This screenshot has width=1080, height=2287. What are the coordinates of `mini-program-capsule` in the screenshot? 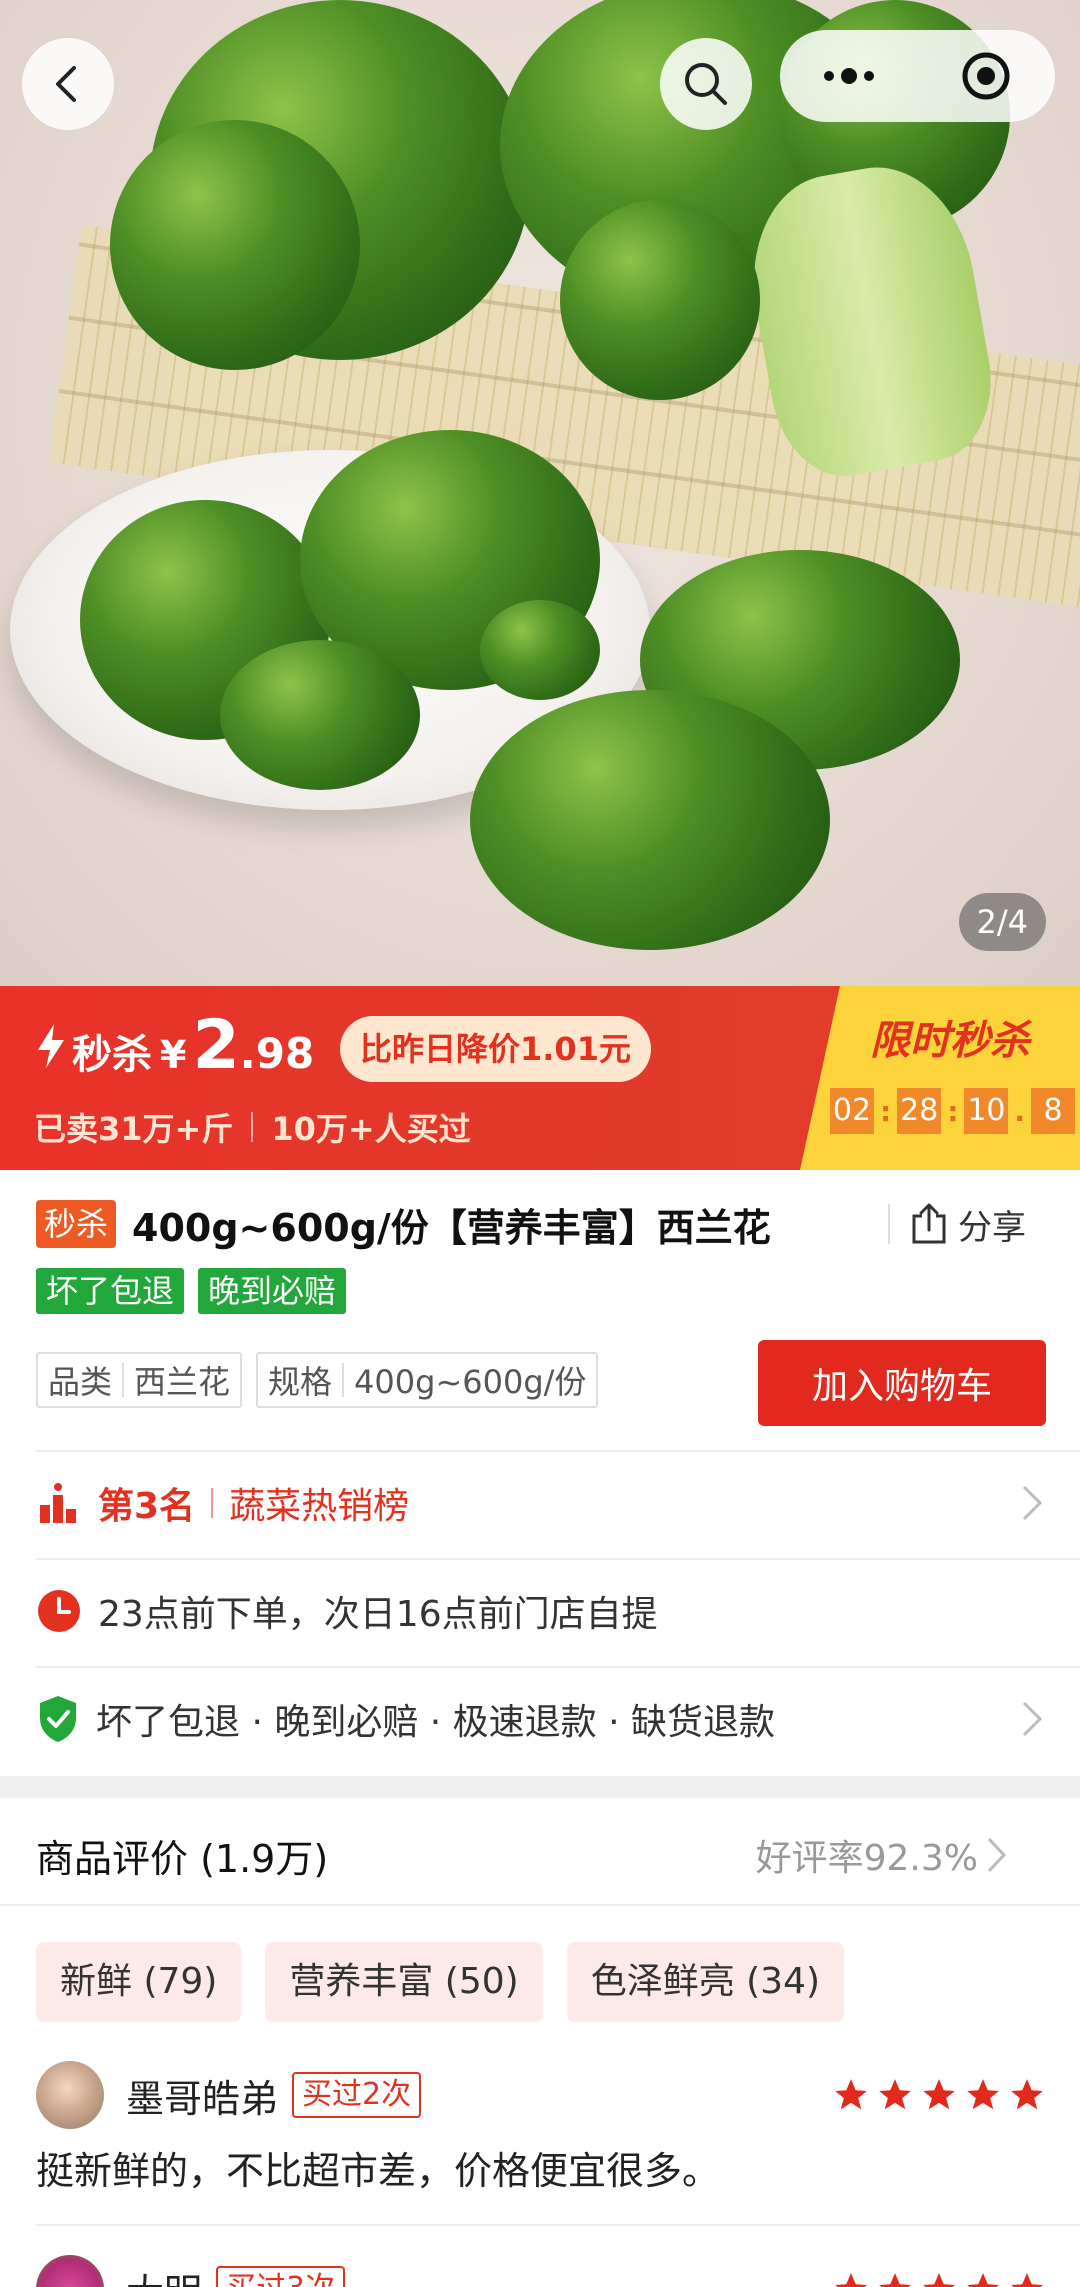 It's located at (917, 76).